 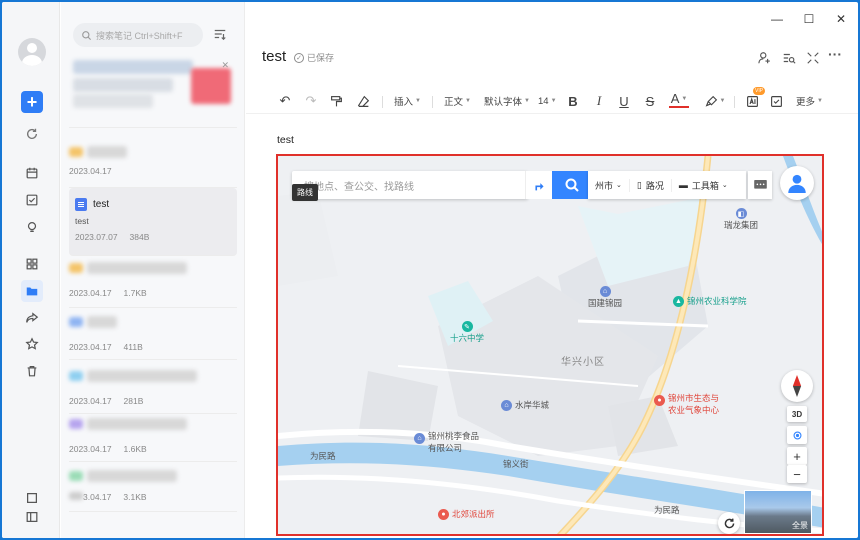 I want to click on eraser-icon, so click(x=363, y=101).